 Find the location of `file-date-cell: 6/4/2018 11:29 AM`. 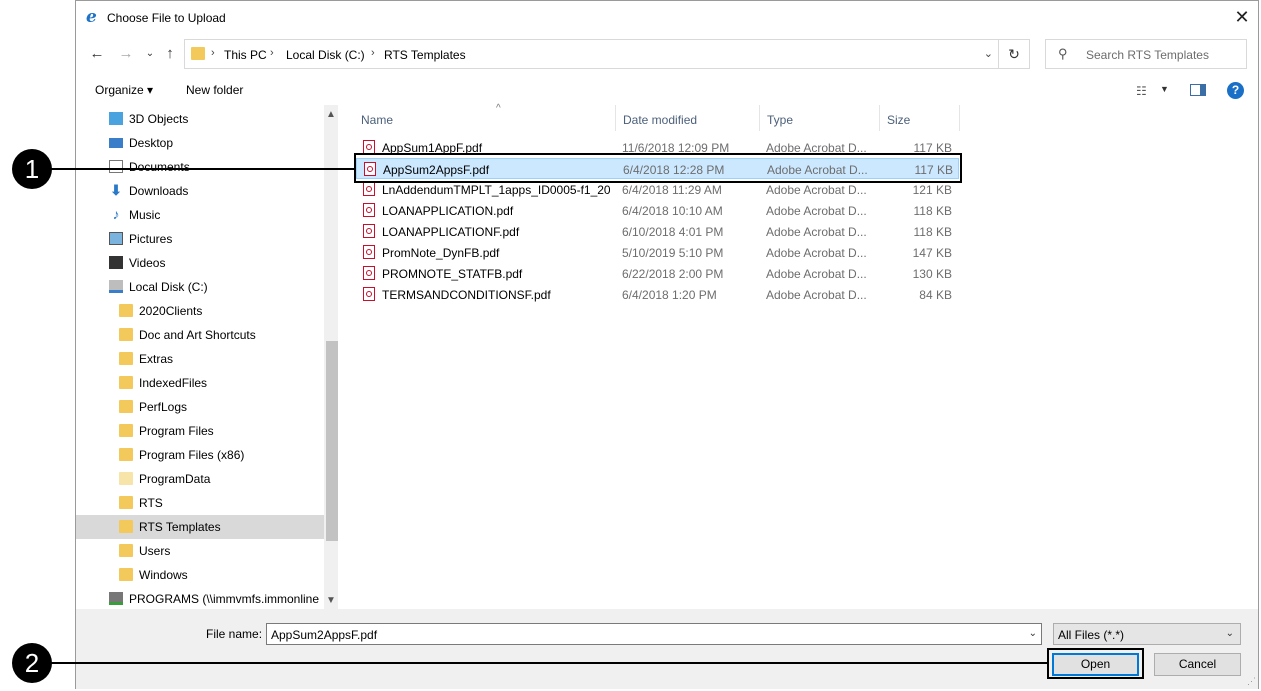

file-date-cell: 6/4/2018 11:29 AM is located at coordinates (672, 190).